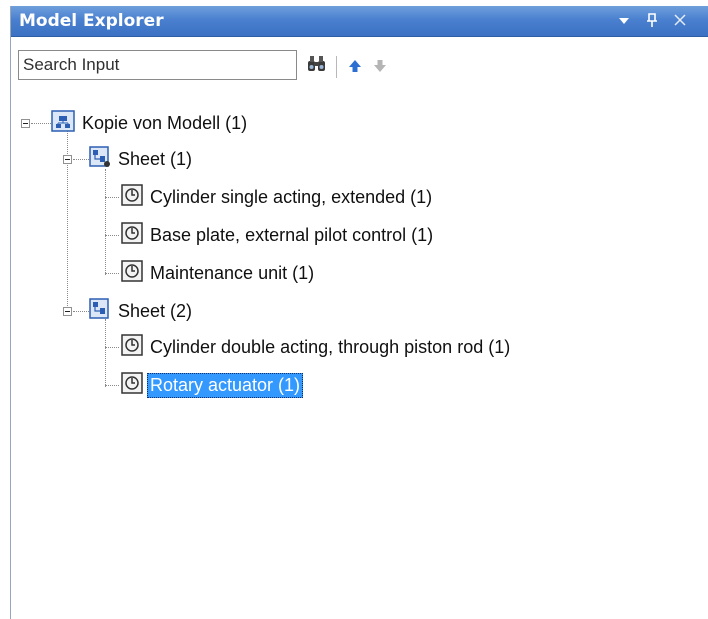 Image resolution: width=708 pixels, height=619 pixels. What do you see at coordinates (359, 21) in the screenshot?
I see `panel-titlebar: Model Explorer` at bounding box center [359, 21].